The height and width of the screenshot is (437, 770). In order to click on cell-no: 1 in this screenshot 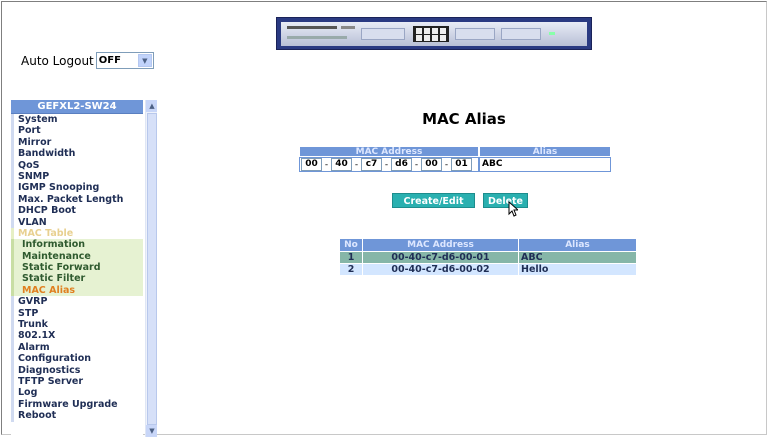, I will do `click(351, 257)`.